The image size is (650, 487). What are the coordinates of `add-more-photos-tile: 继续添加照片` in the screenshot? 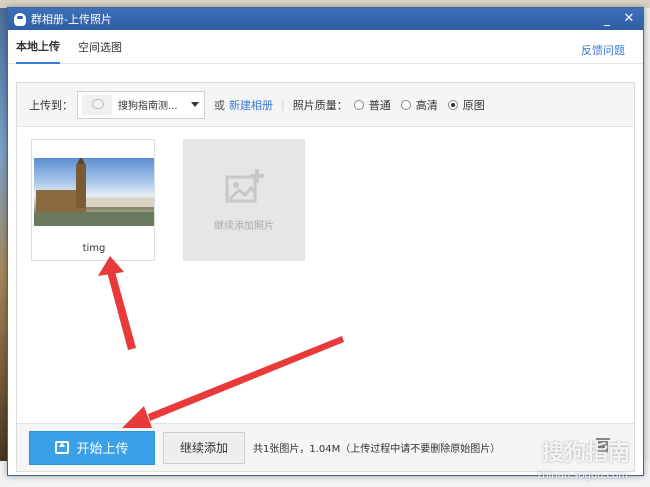 It's located at (244, 200).